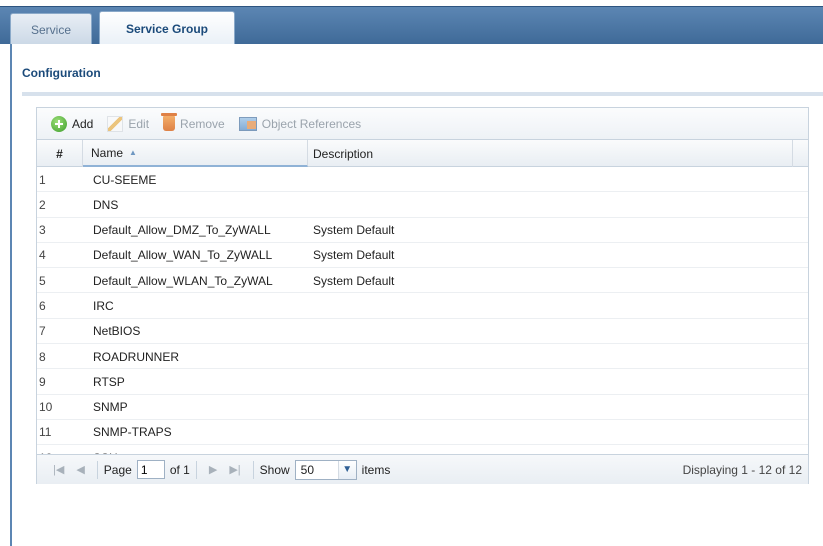 The height and width of the screenshot is (546, 823). Describe the element at coordinates (132, 432) in the screenshot. I see `row-name: SNMP-TRAPS` at that location.